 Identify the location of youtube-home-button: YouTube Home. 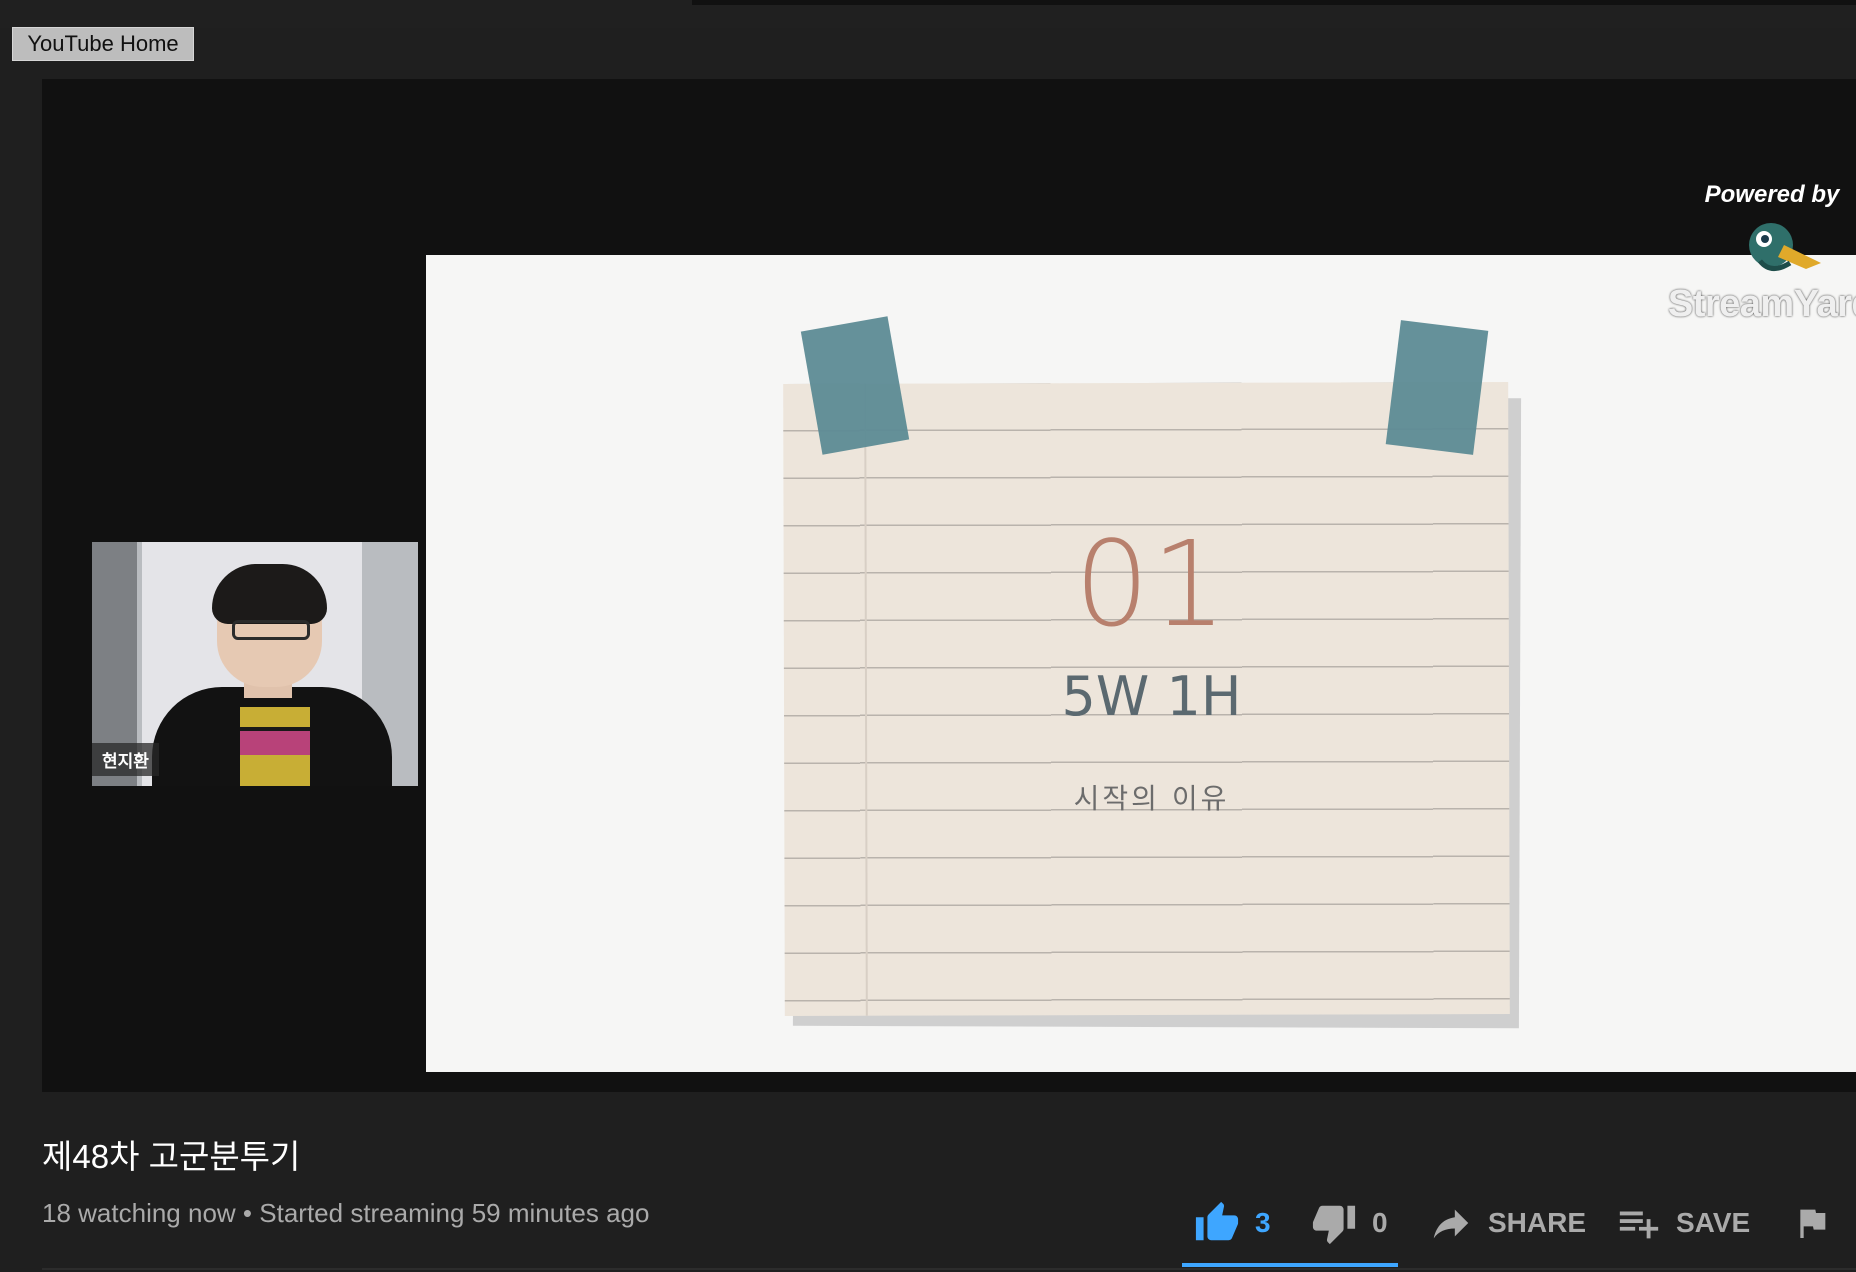
(103, 44).